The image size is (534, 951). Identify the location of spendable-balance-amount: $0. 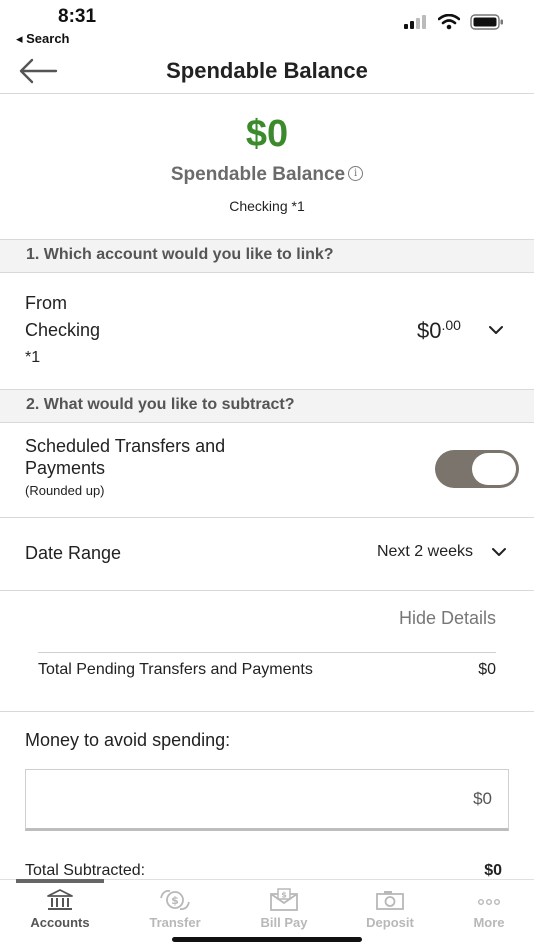
(267, 134).